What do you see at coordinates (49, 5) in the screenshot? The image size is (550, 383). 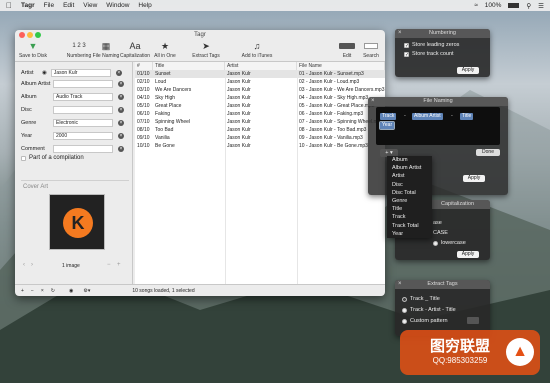 I see `menu-file: File` at bounding box center [49, 5].